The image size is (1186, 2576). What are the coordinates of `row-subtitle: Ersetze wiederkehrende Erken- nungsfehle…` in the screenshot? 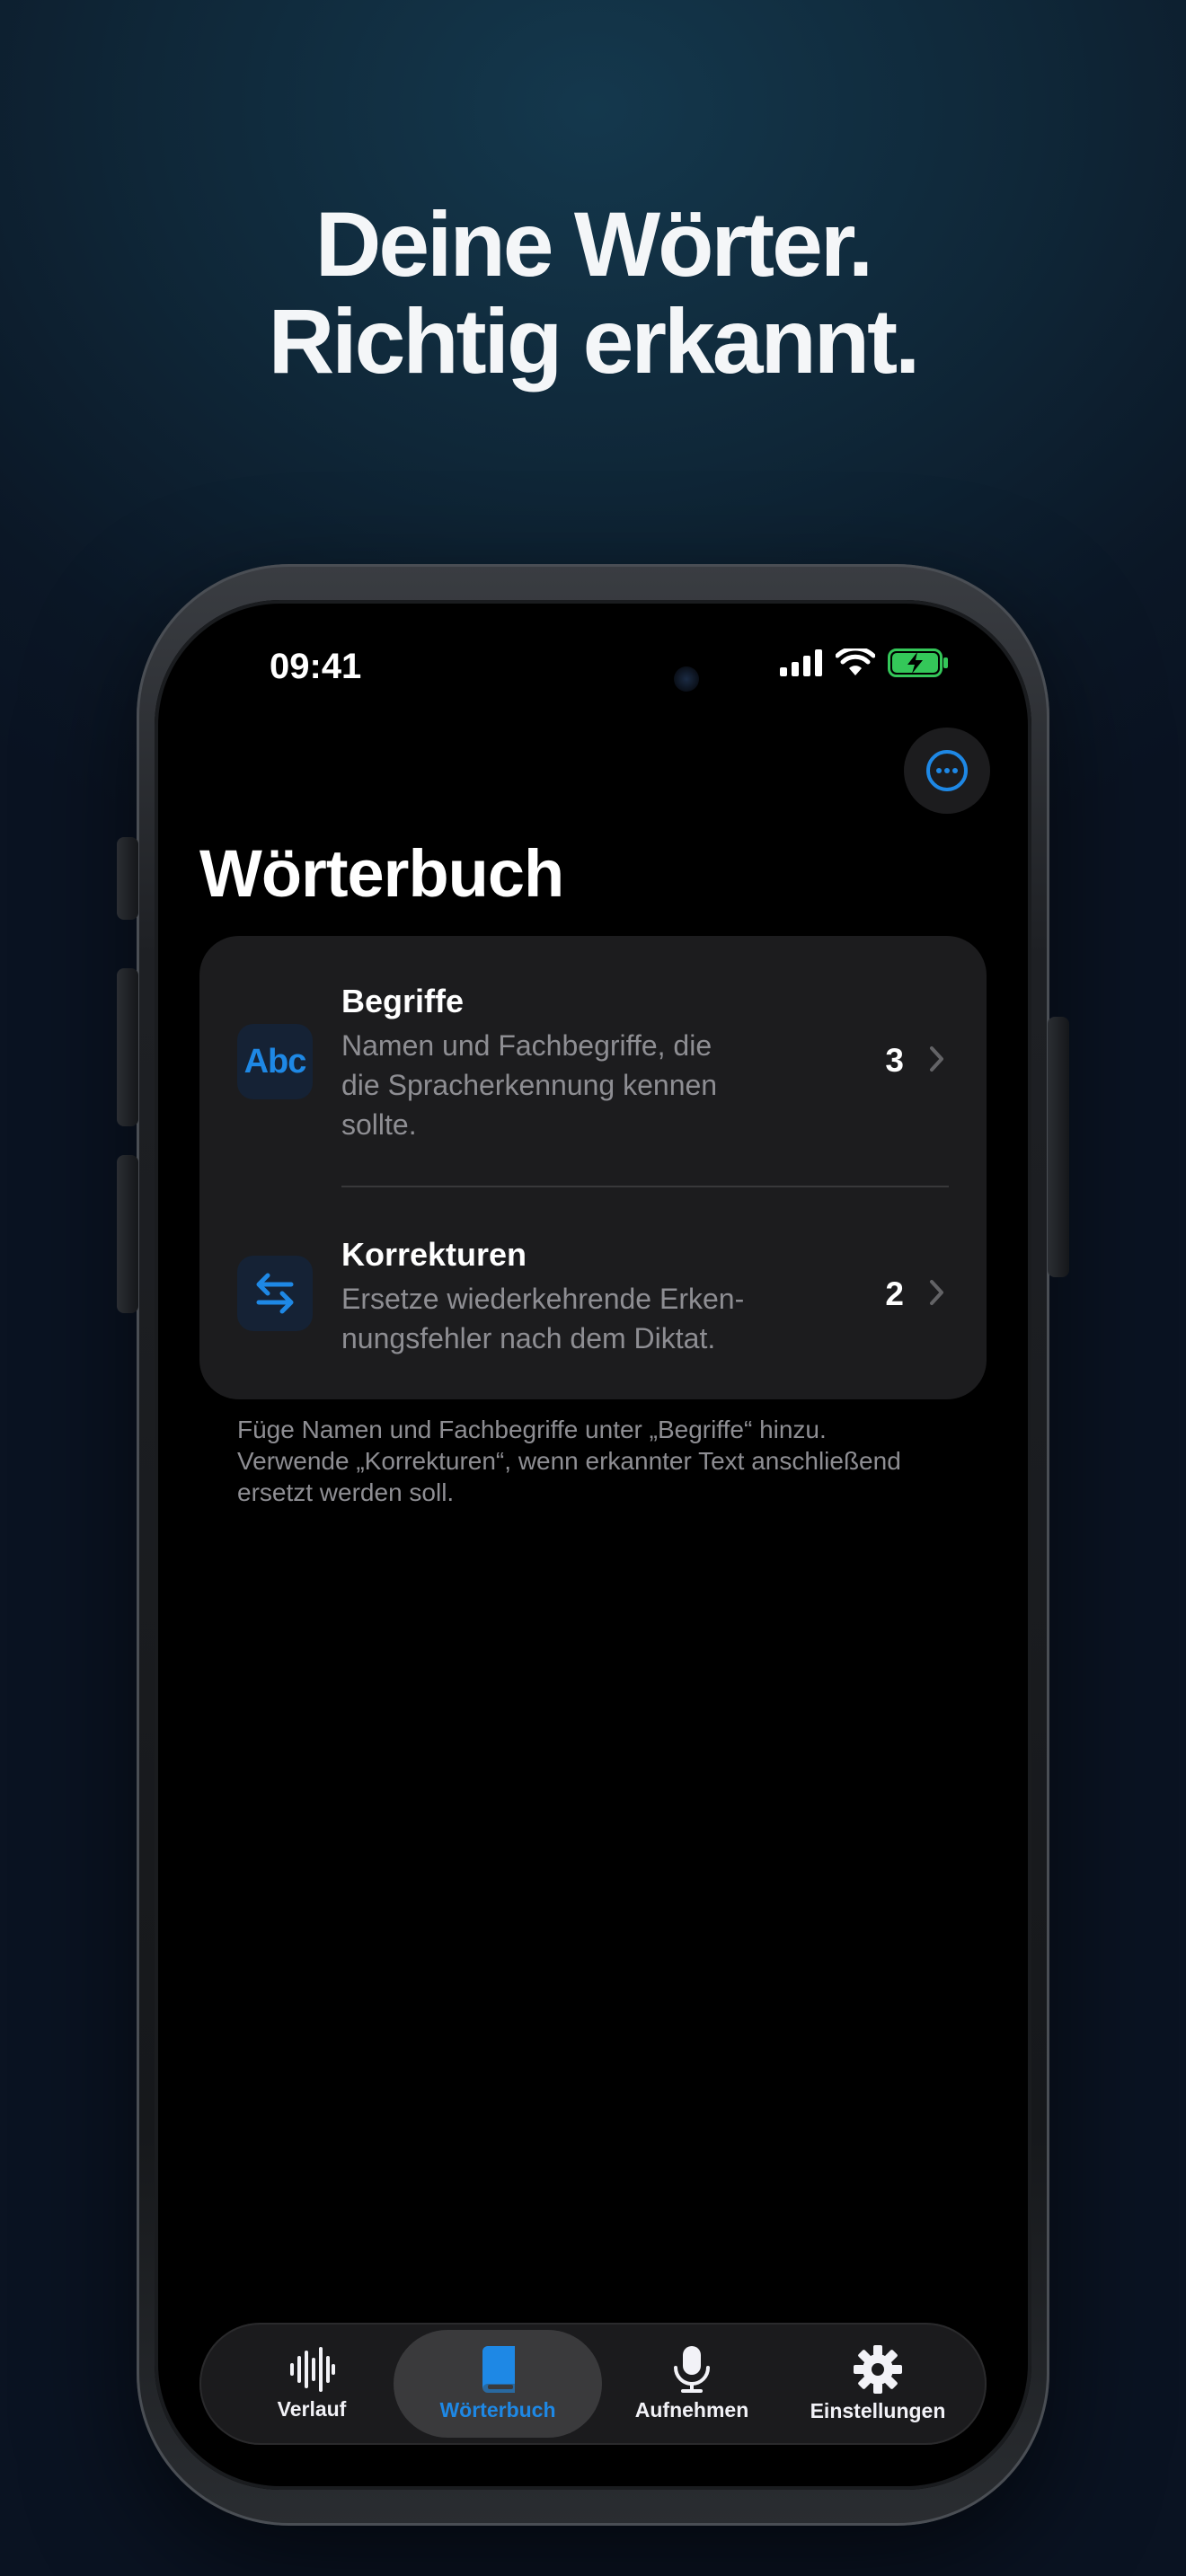 It's located at (543, 1318).